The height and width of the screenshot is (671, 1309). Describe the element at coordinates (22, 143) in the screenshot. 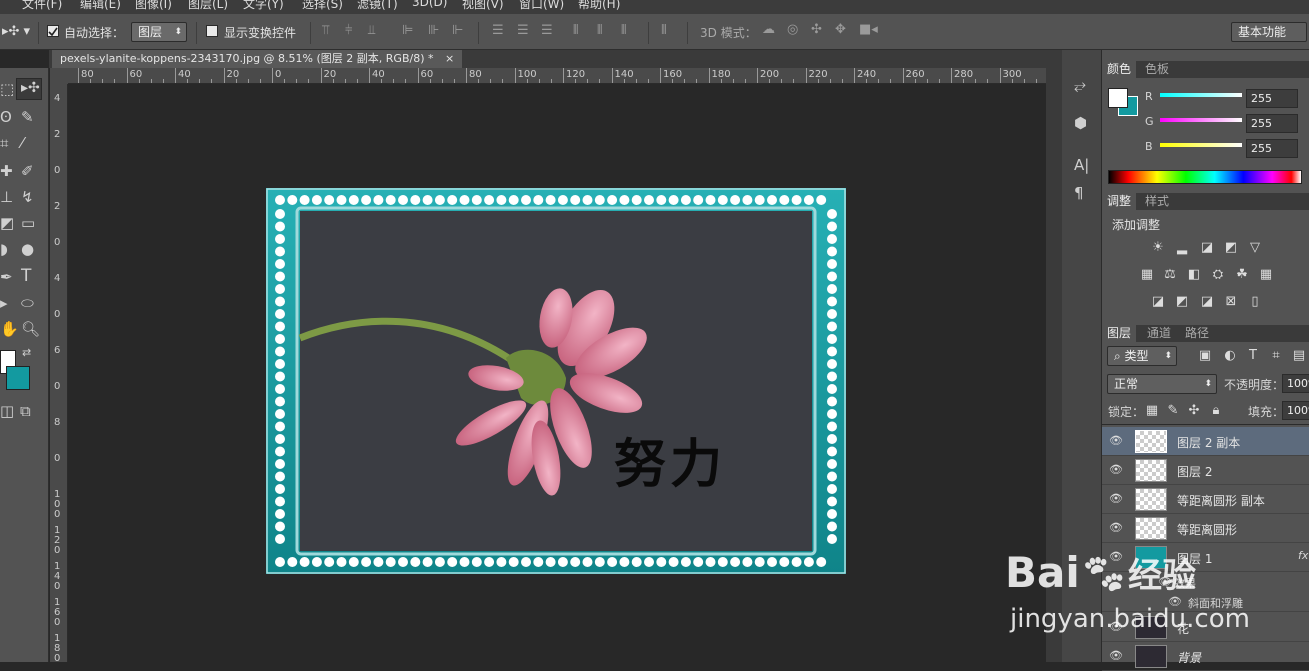

I see `eyedropper-tool-icon: ⁄` at that location.